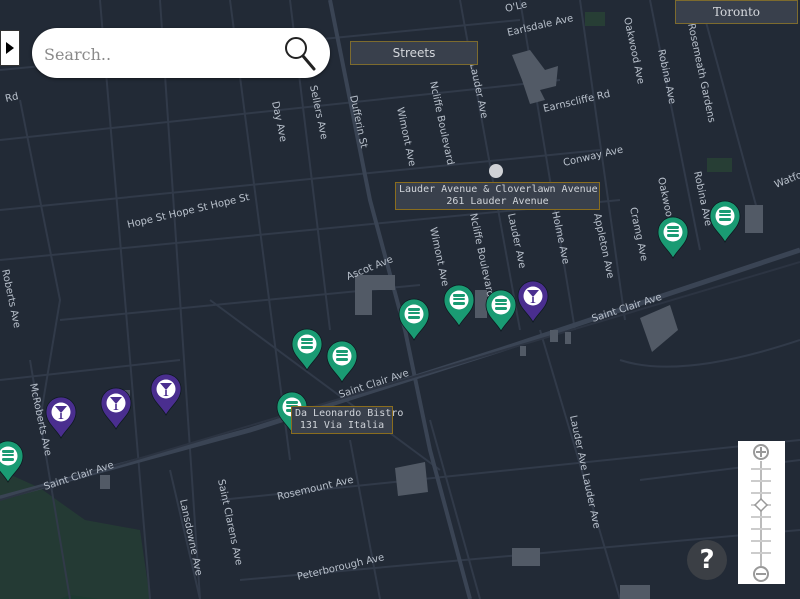 This screenshot has width=800, height=599. What do you see at coordinates (164, 54) in the screenshot?
I see `search-input` at bounding box center [164, 54].